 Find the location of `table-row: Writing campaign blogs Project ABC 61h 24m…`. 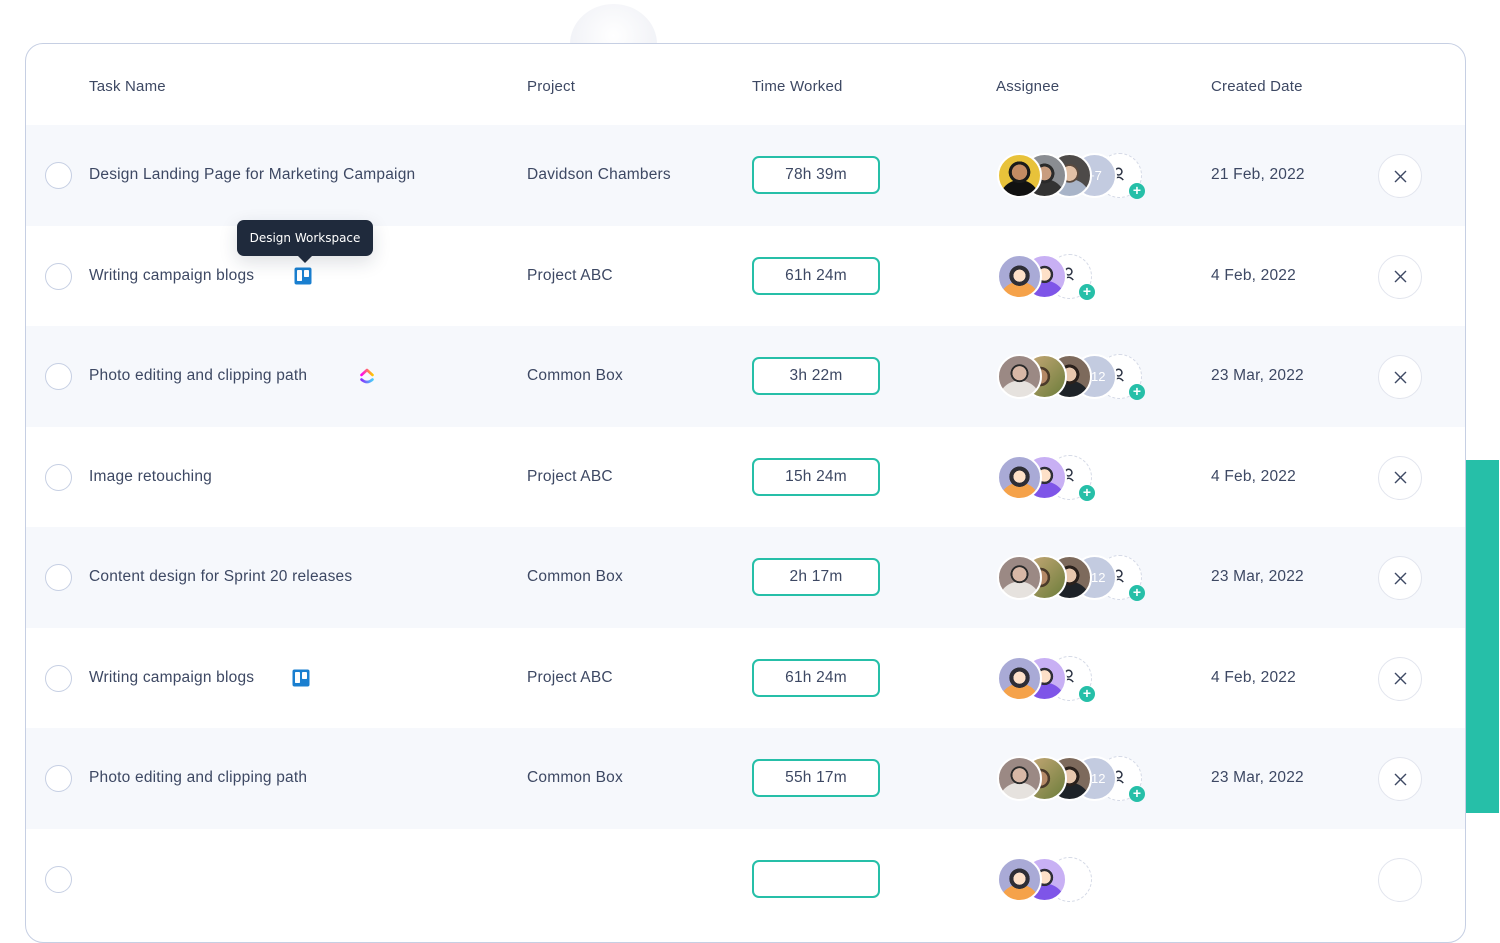

table-row: Writing campaign blogs Project ABC 61h 24m… is located at coordinates (745, 678).